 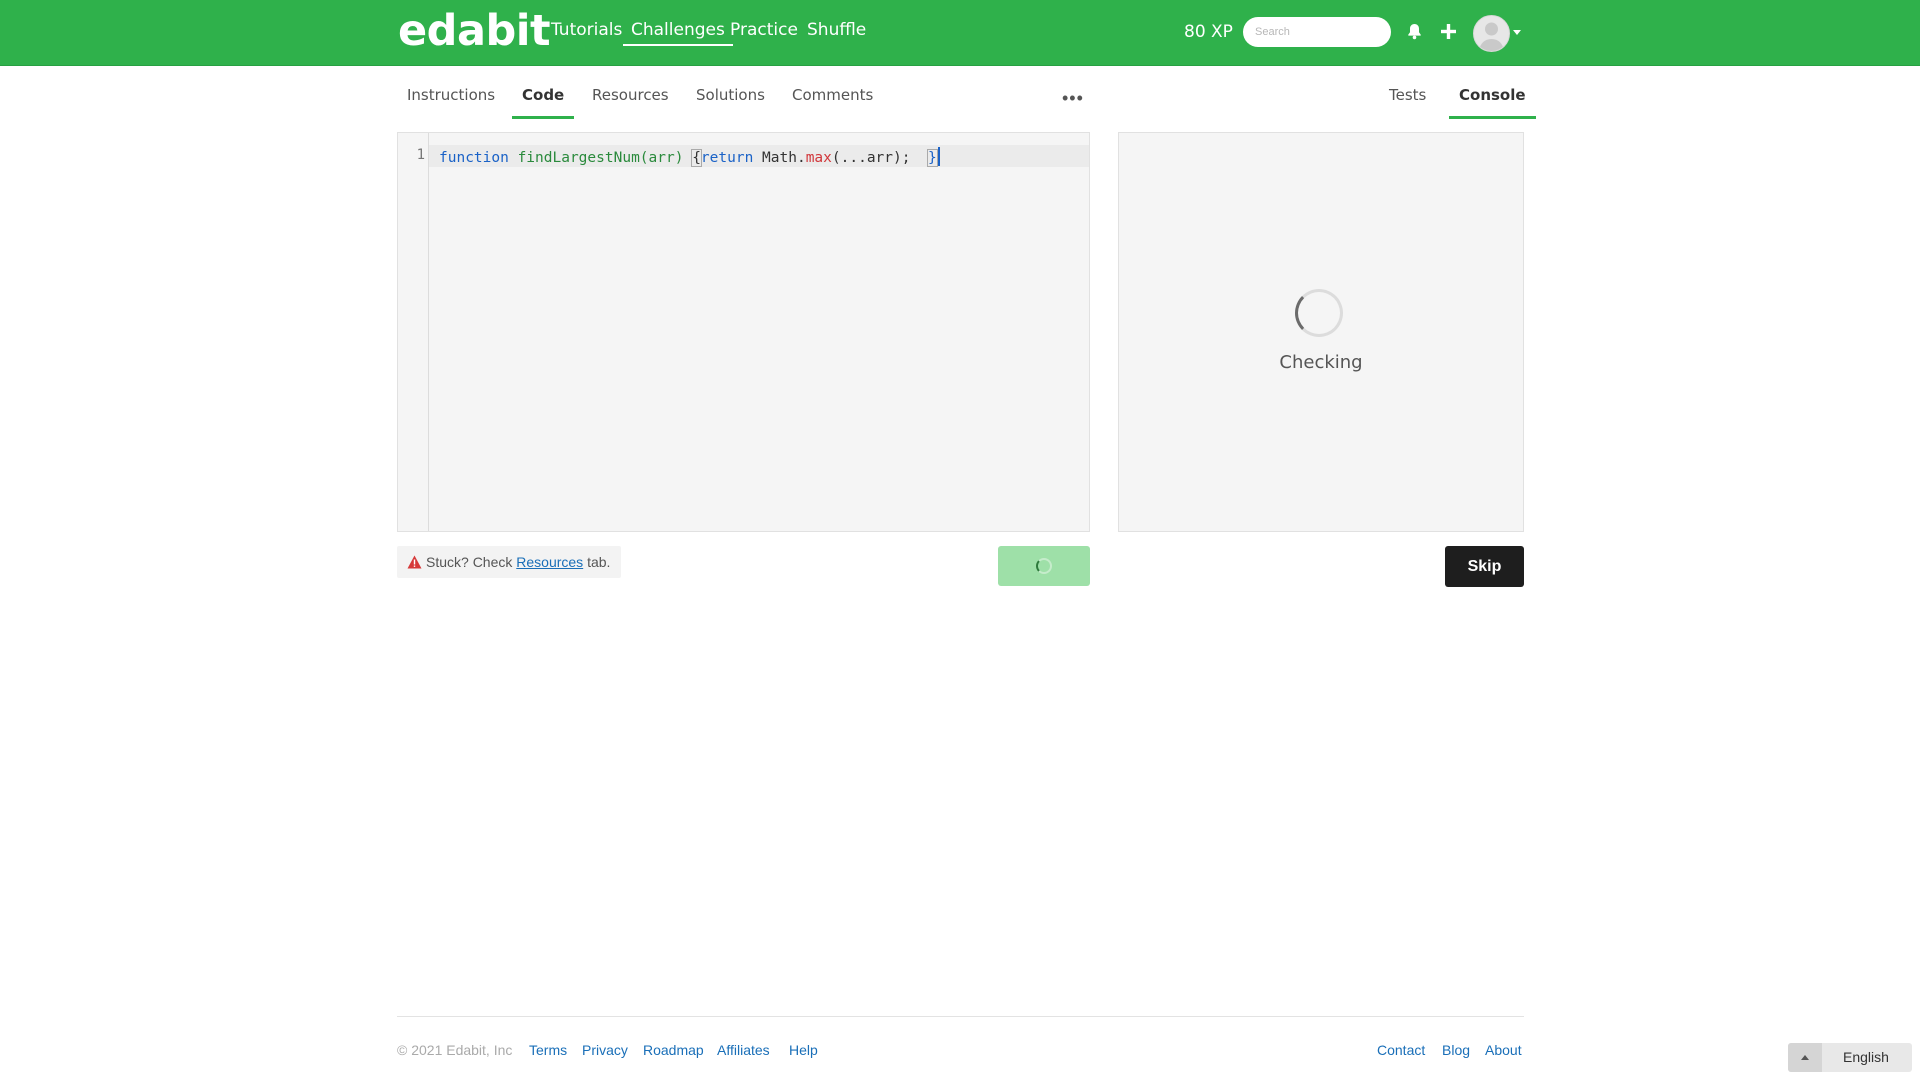 I want to click on language-selector: English, so click(x=1850, y=1057).